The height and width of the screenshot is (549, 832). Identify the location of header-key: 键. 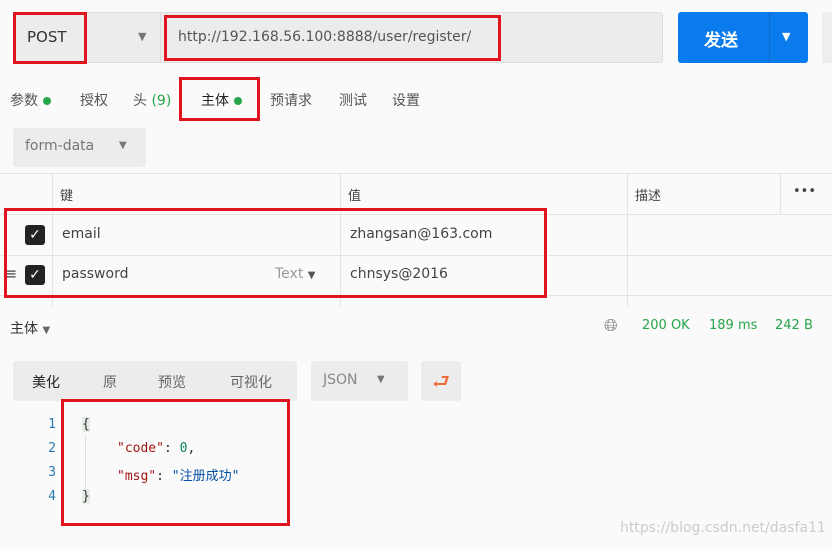
(67, 196).